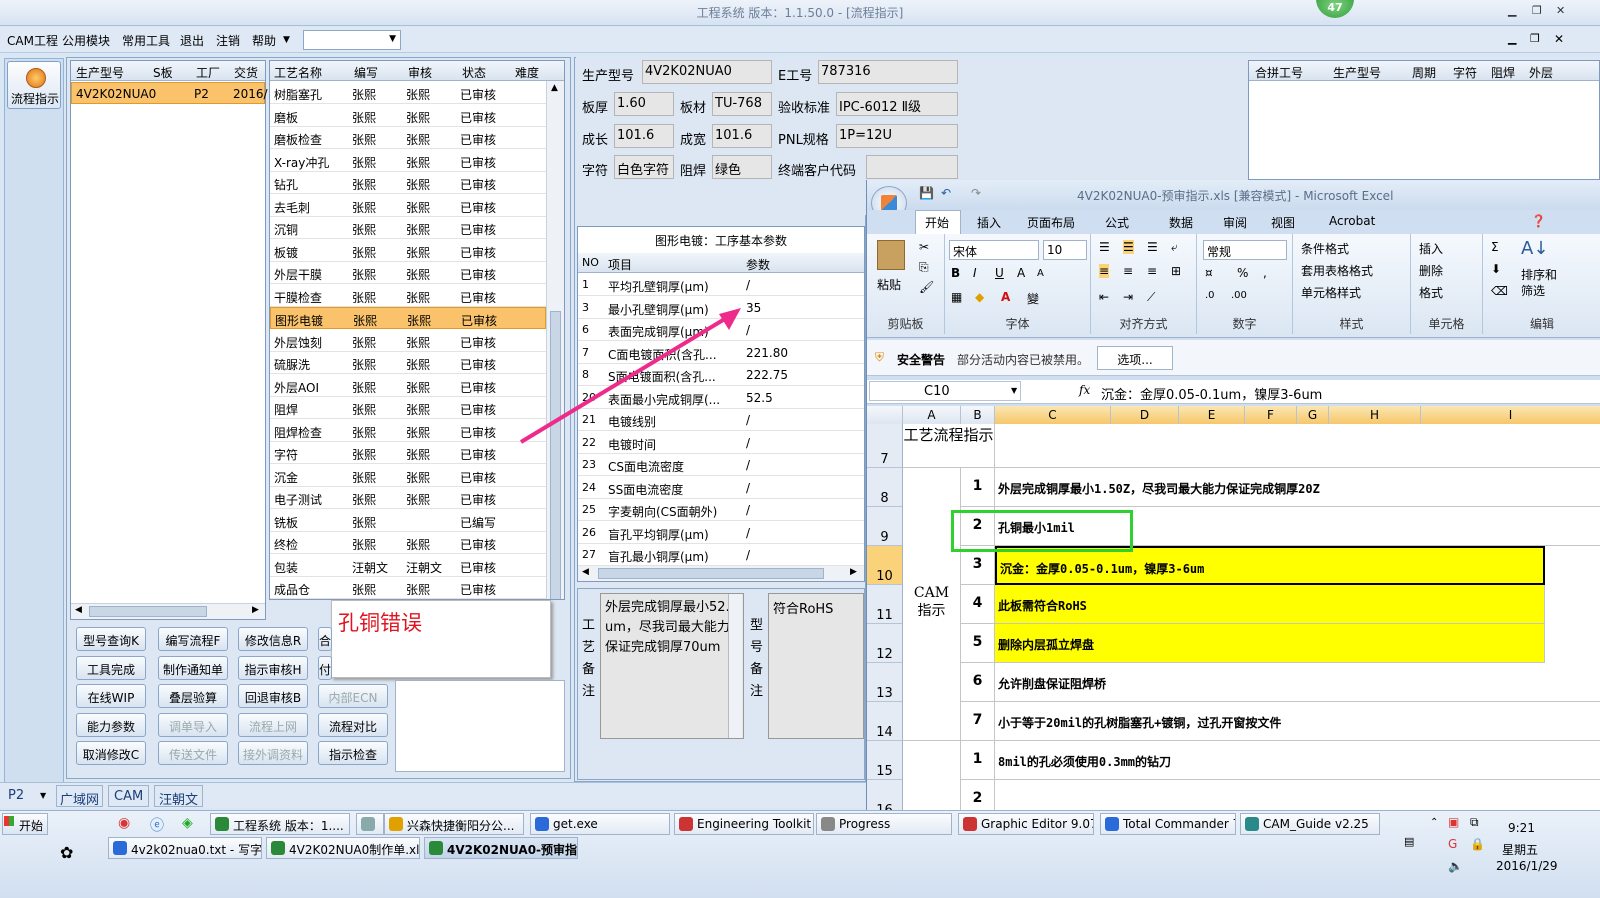  I want to click on orders-hscroll: ◀ ▶, so click(168, 611).